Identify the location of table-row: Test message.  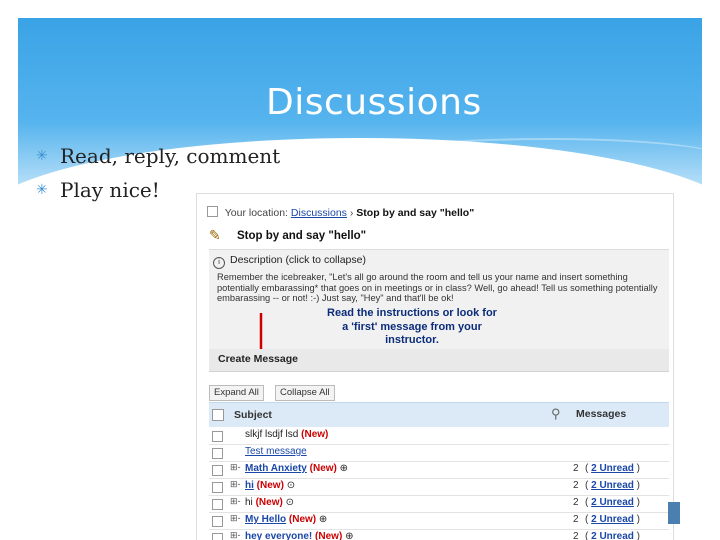
(439, 453).